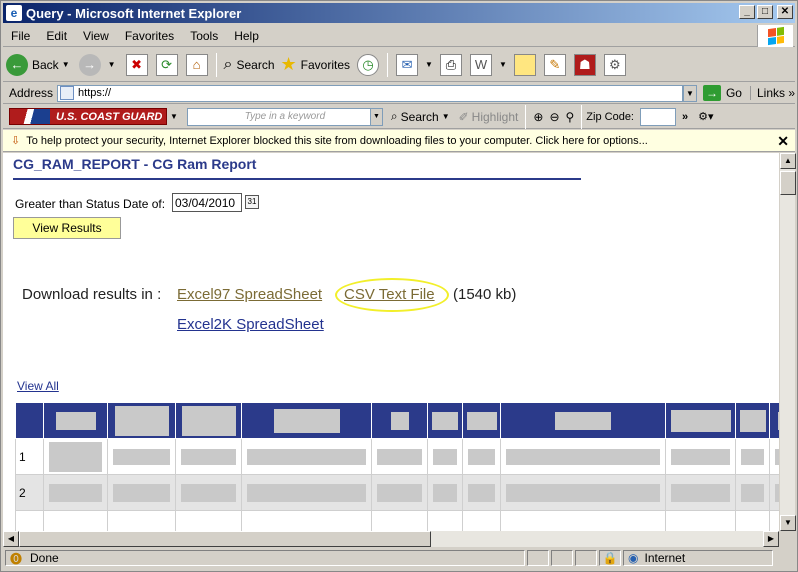 Image resolution: width=798 pixels, height=572 pixels. What do you see at coordinates (633, 558) in the screenshot?
I see `globe-icon: ◉` at bounding box center [633, 558].